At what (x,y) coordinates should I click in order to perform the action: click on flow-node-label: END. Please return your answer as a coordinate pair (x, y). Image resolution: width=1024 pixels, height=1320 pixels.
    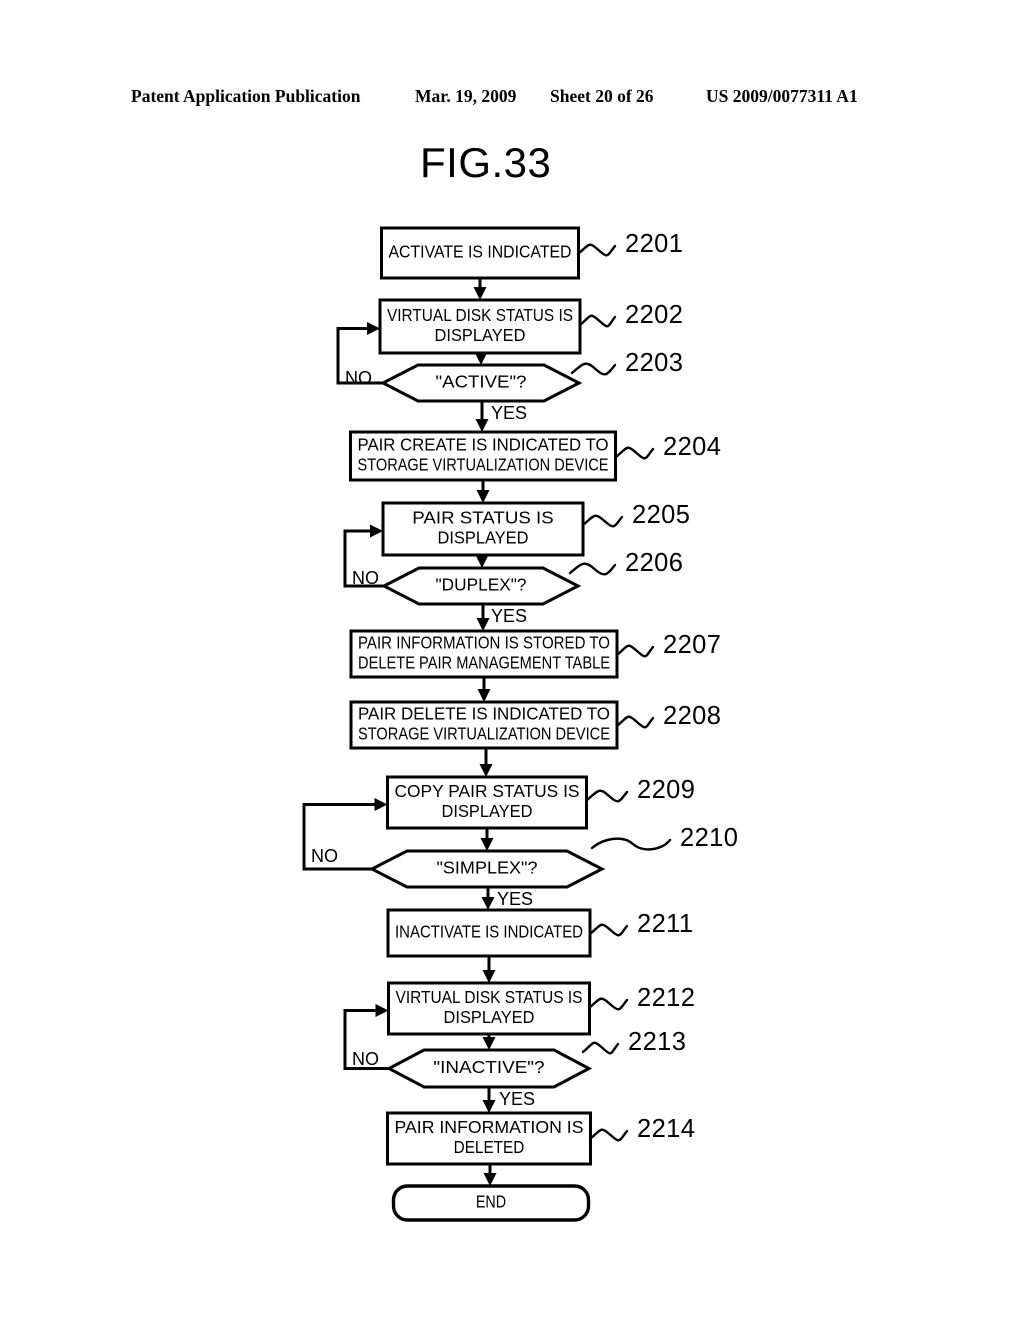
    Looking at the image, I should click on (491, 1202).